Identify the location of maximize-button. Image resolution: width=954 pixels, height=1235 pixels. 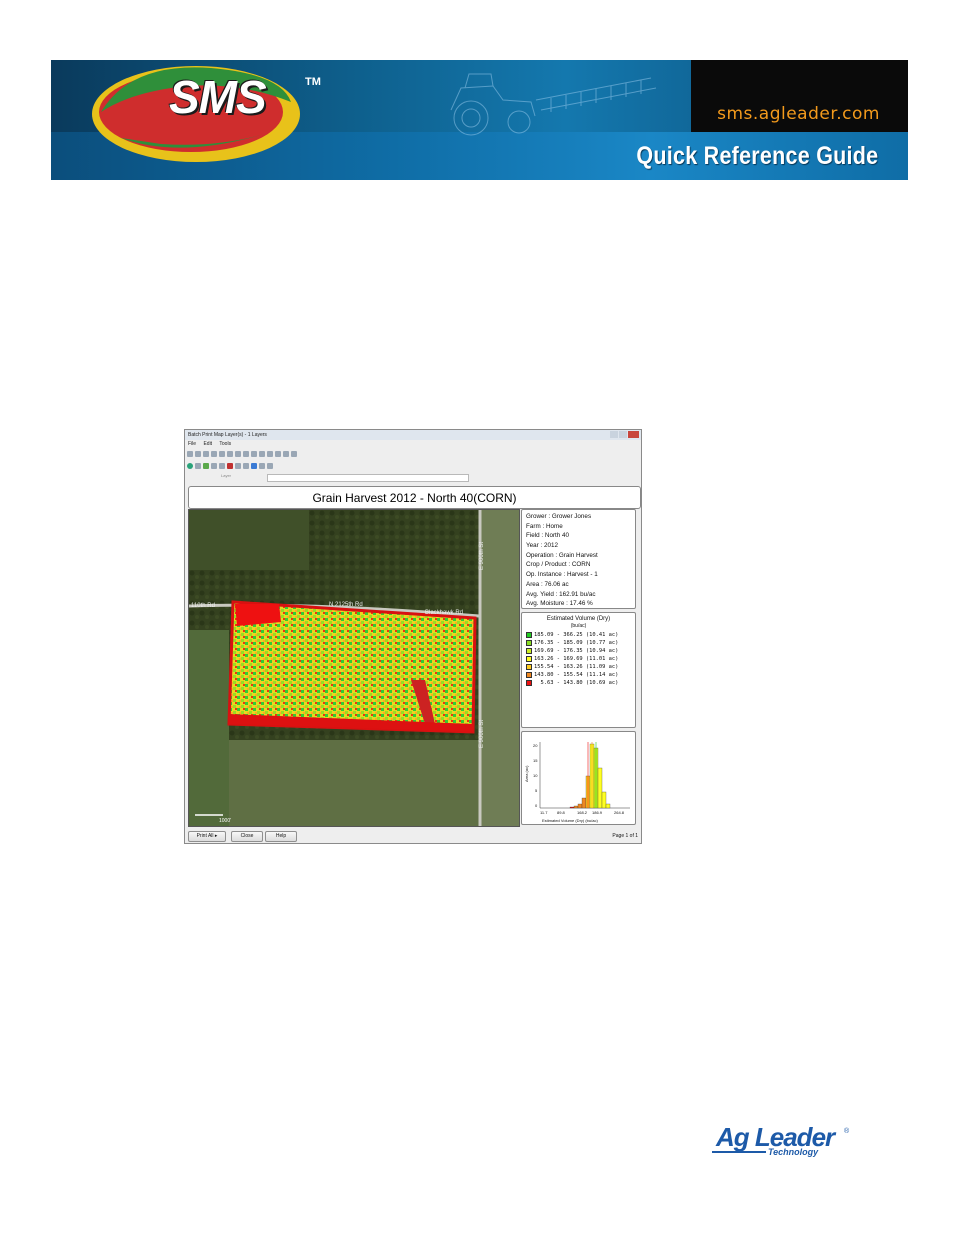
(623, 434).